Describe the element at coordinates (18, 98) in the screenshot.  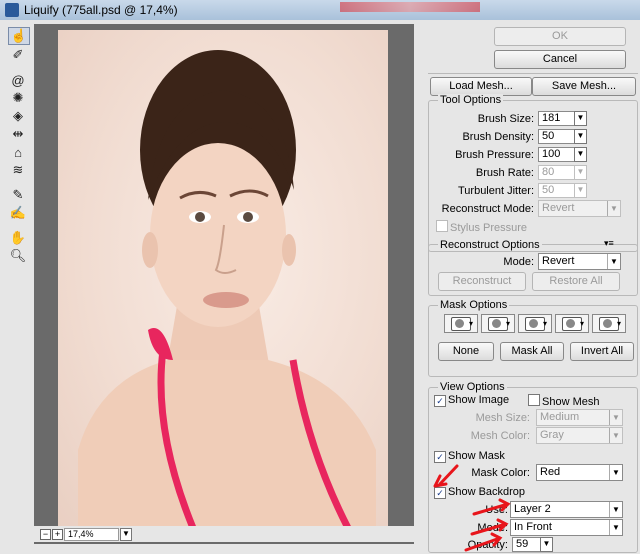
I see `pucker-icon: ✺` at that location.